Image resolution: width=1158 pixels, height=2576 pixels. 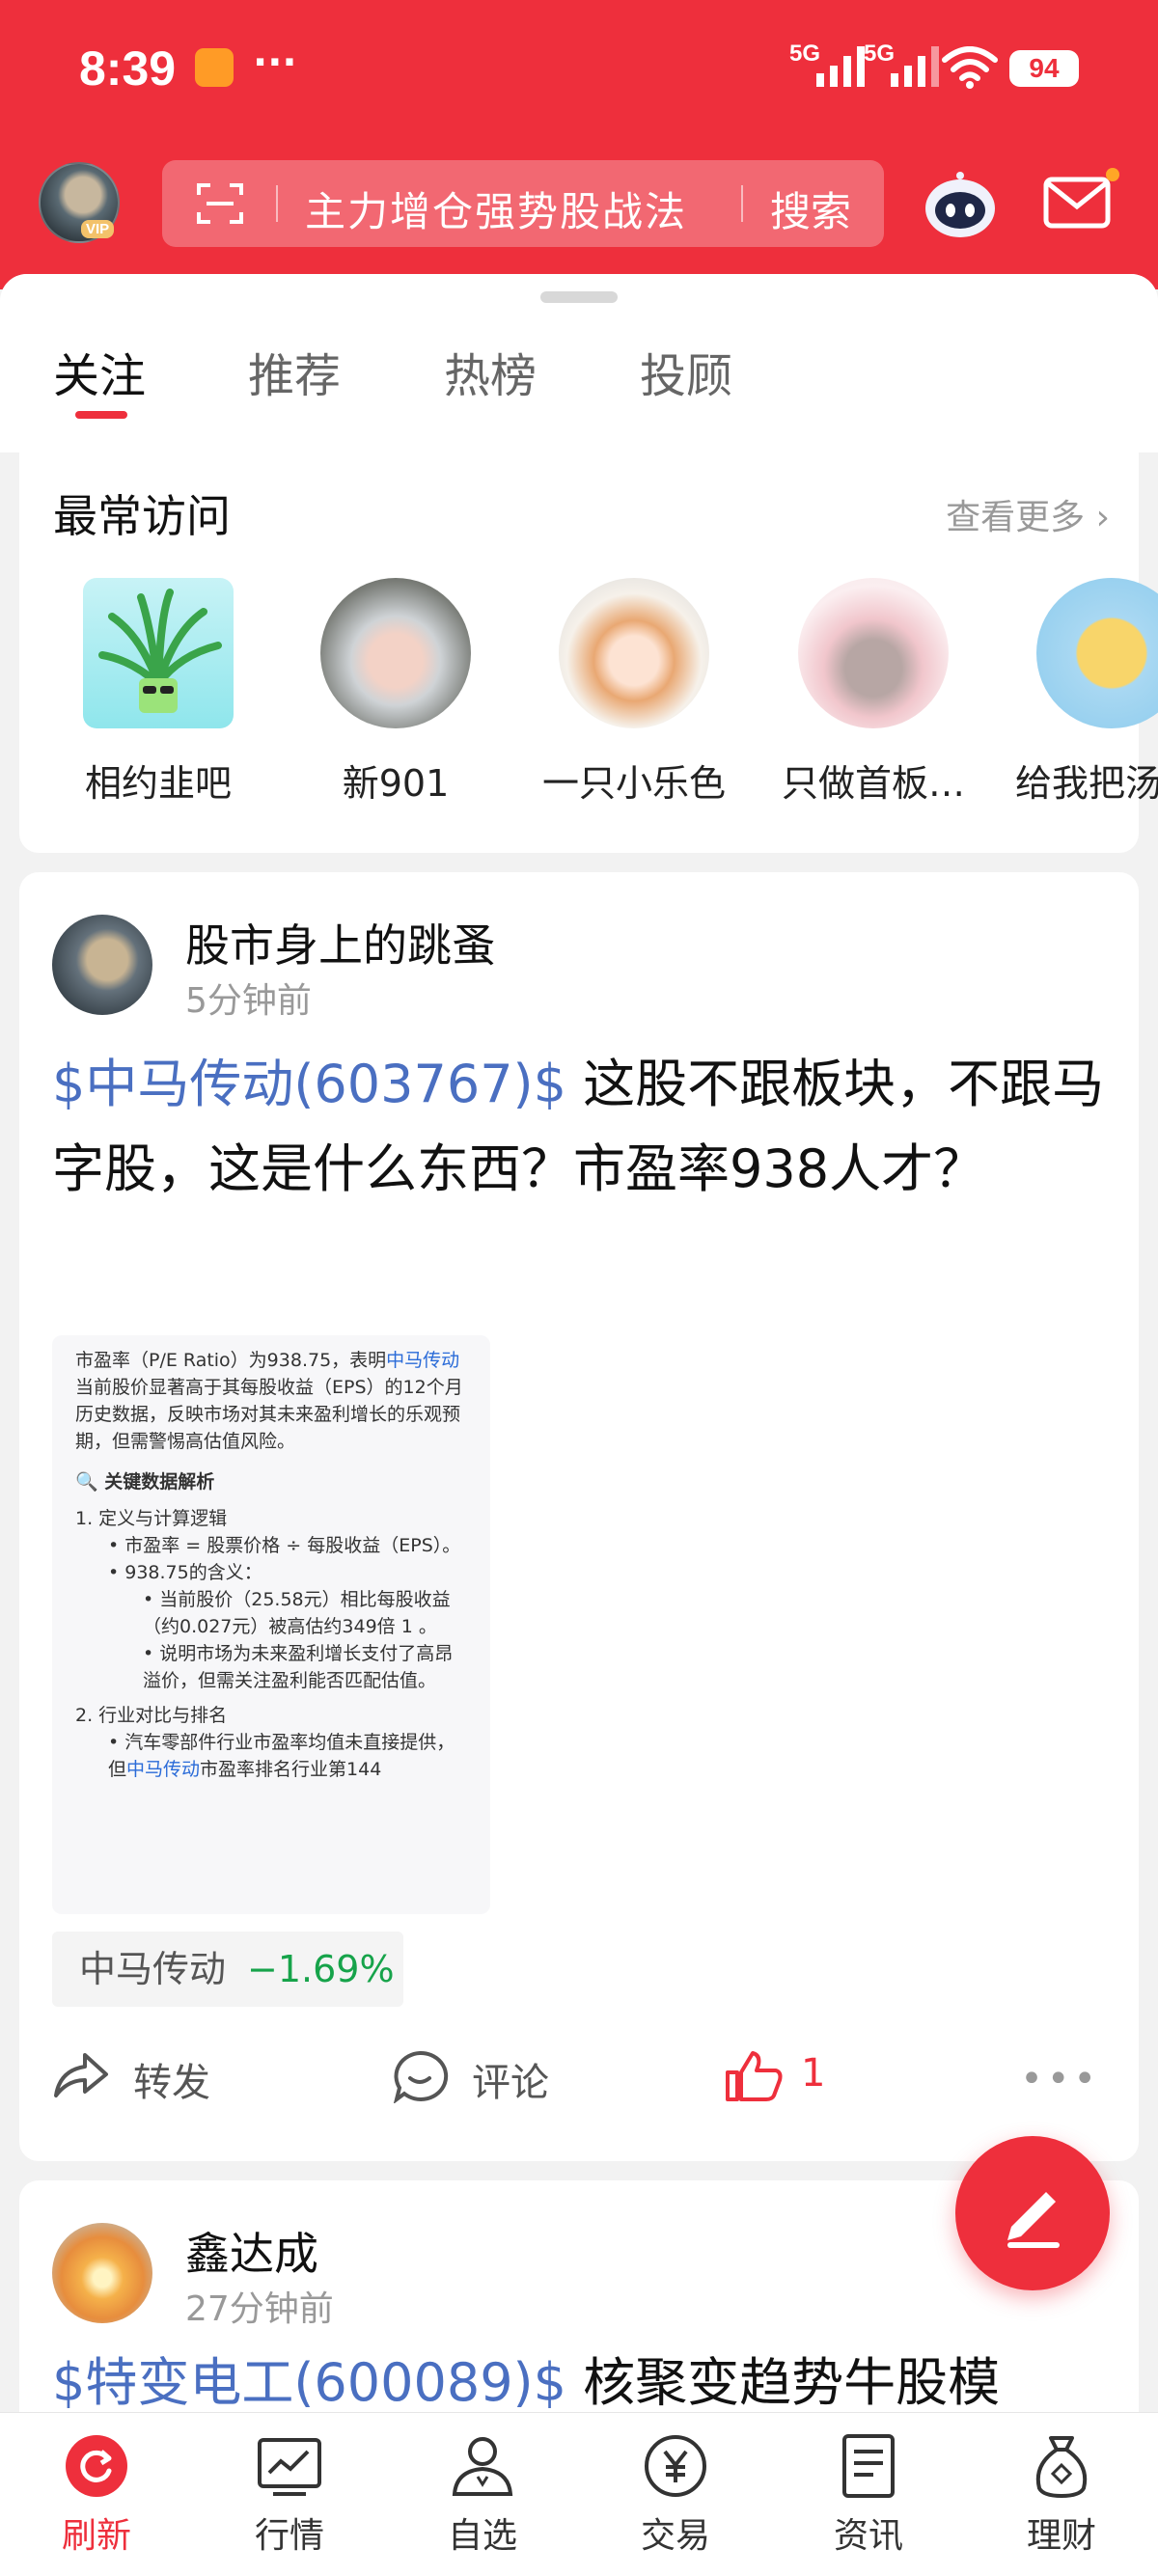 I want to click on robot-assistant-icon, so click(x=960, y=204).